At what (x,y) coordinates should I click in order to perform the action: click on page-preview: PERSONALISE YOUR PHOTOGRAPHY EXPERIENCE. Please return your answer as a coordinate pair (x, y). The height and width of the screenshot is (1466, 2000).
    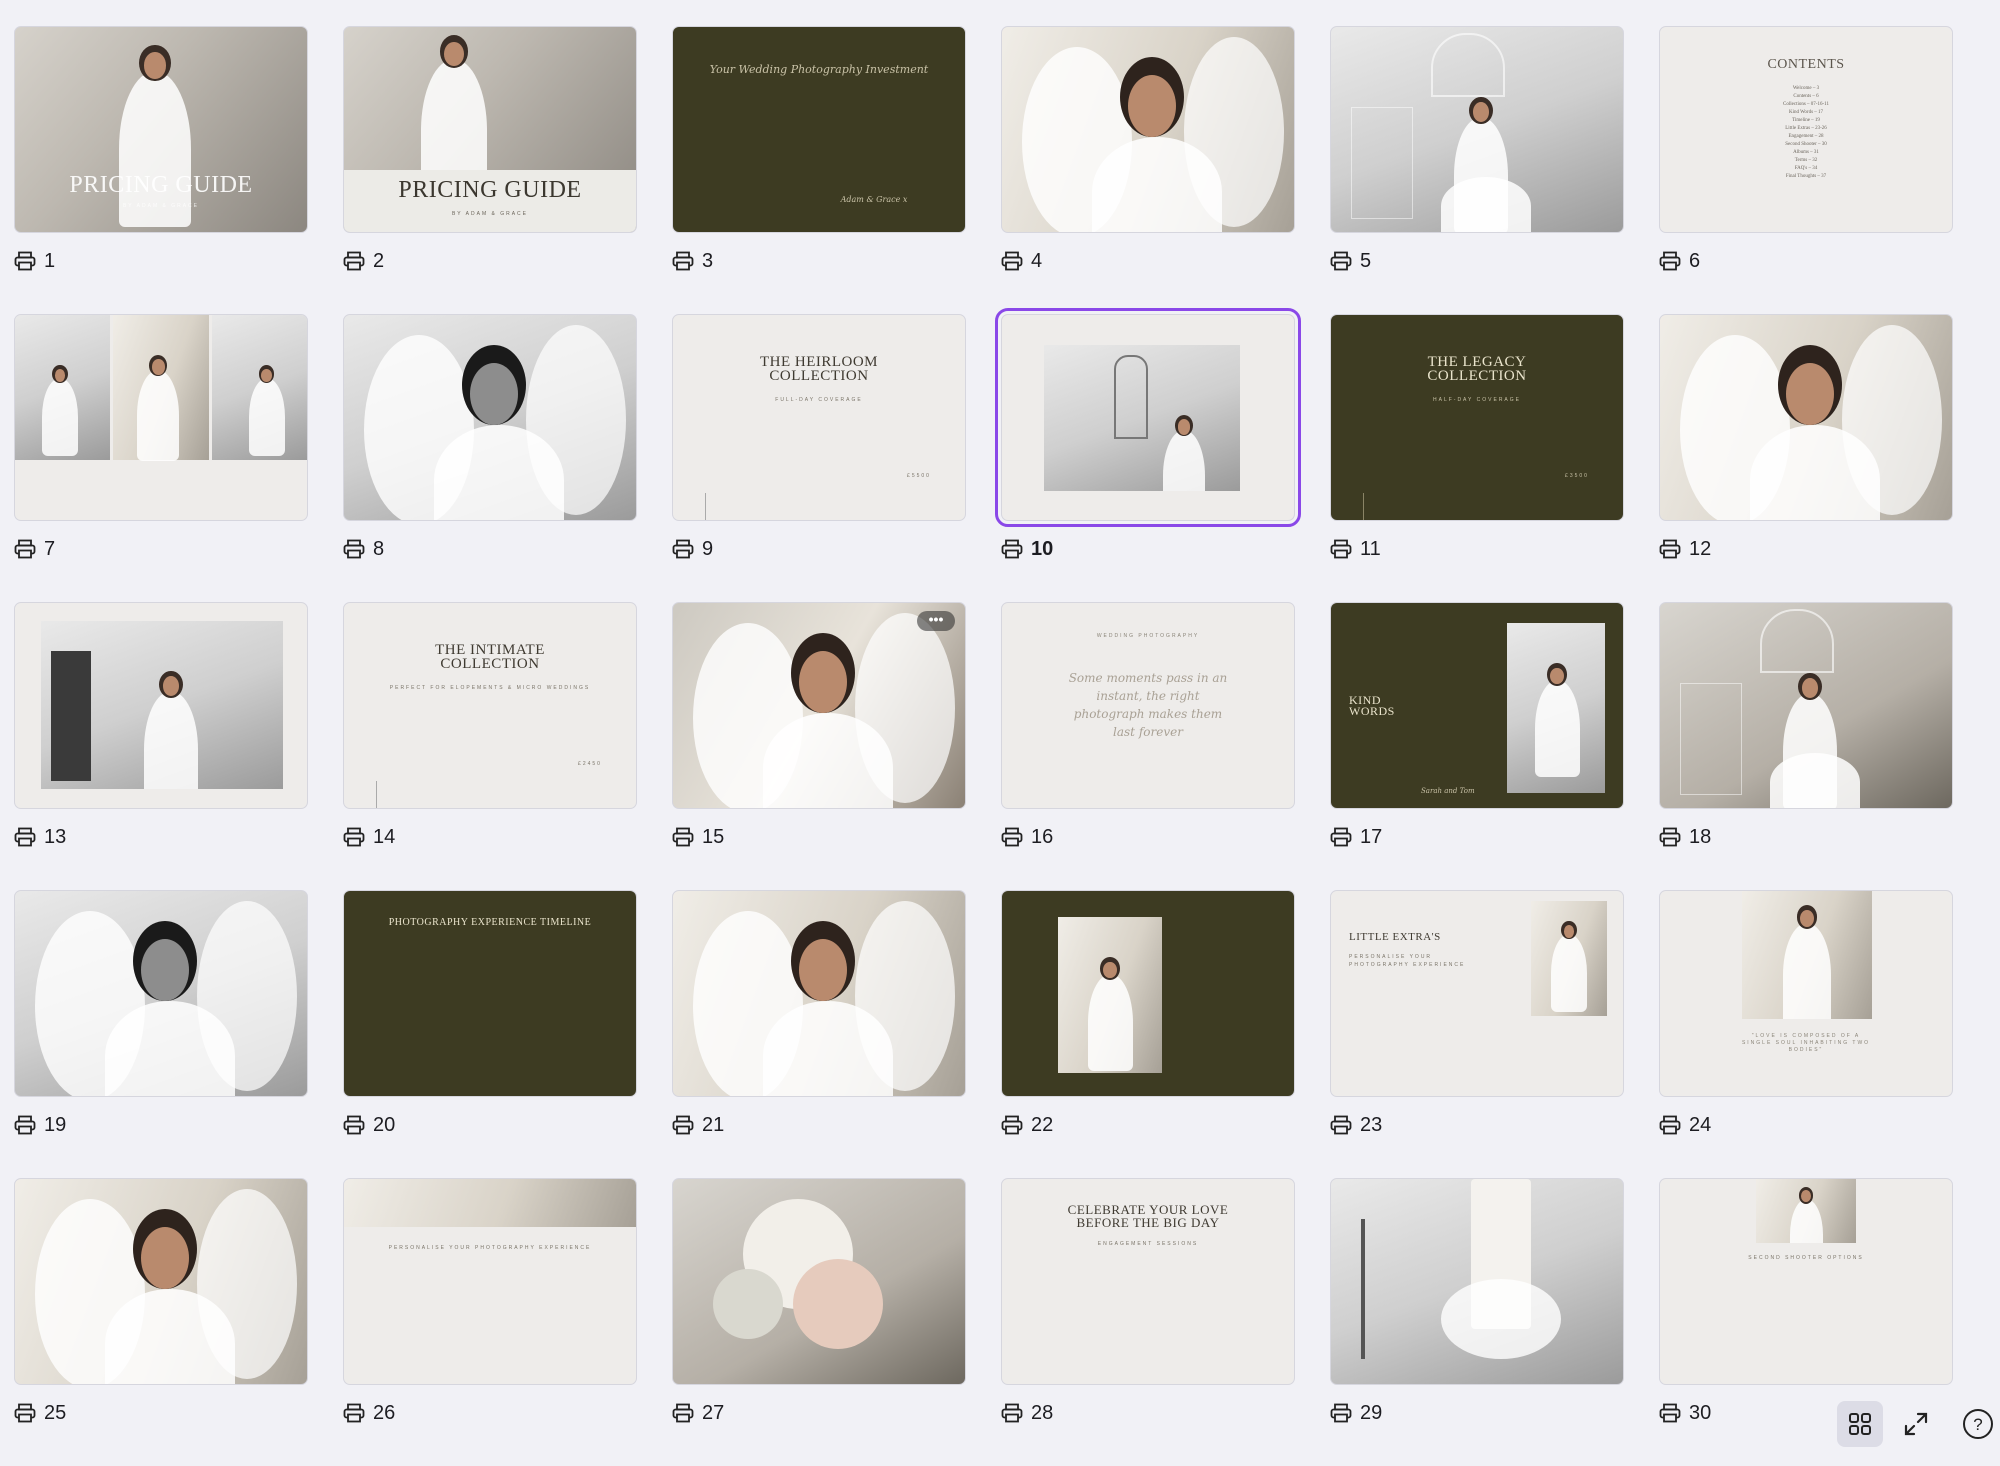
    Looking at the image, I should click on (490, 1281).